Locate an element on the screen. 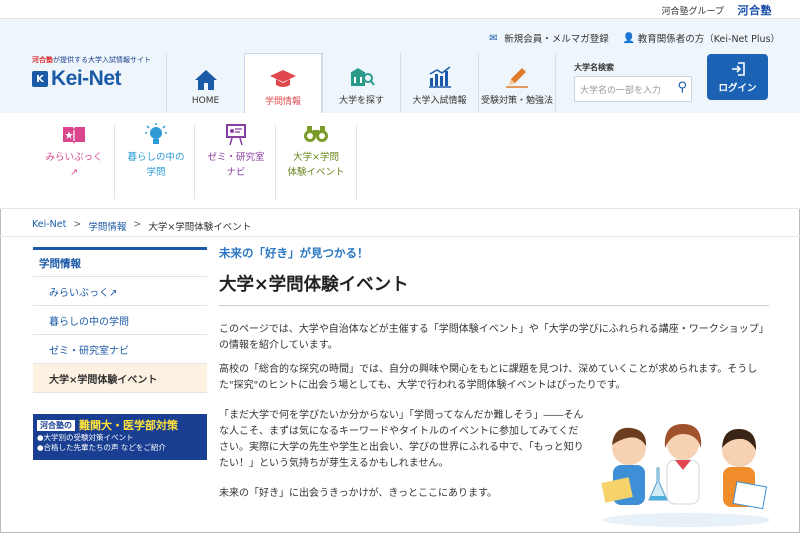 This screenshot has width=800, height=533. nav-home: HOME is located at coordinates (205, 83).